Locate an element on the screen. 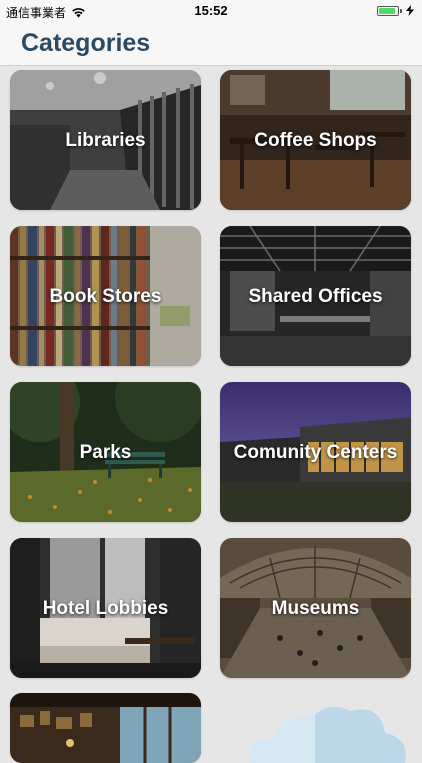  category-label: Comunity Centers is located at coordinates (315, 452).